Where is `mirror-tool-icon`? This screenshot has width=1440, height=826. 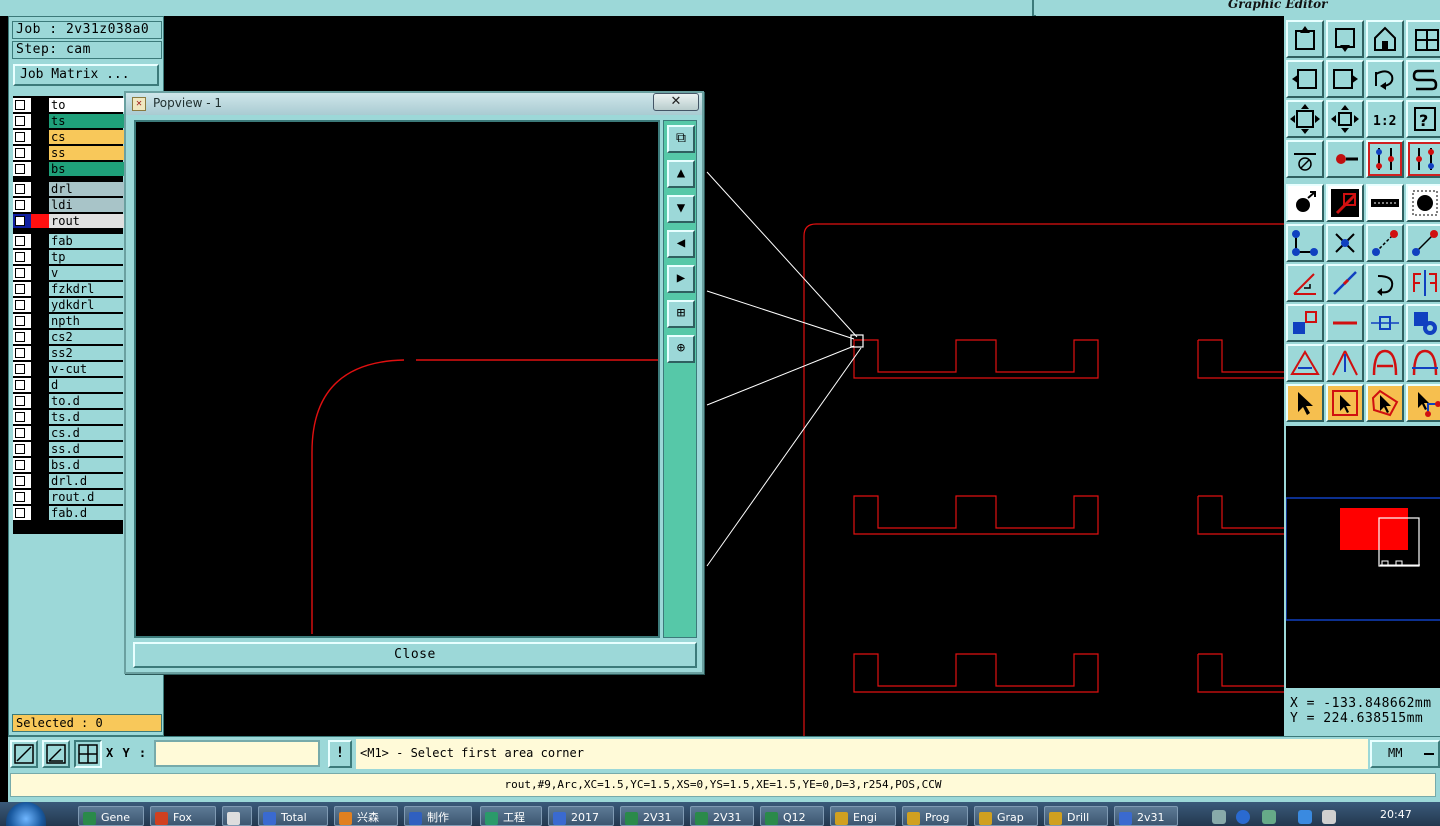 mirror-tool-icon is located at coordinates (1423, 283).